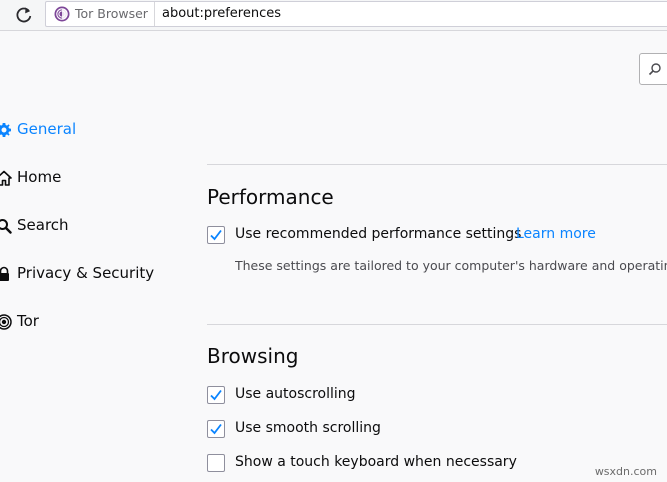 This screenshot has width=667, height=482. What do you see at coordinates (270, 197) in the screenshot?
I see `performance-heading: Performance` at bounding box center [270, 197].